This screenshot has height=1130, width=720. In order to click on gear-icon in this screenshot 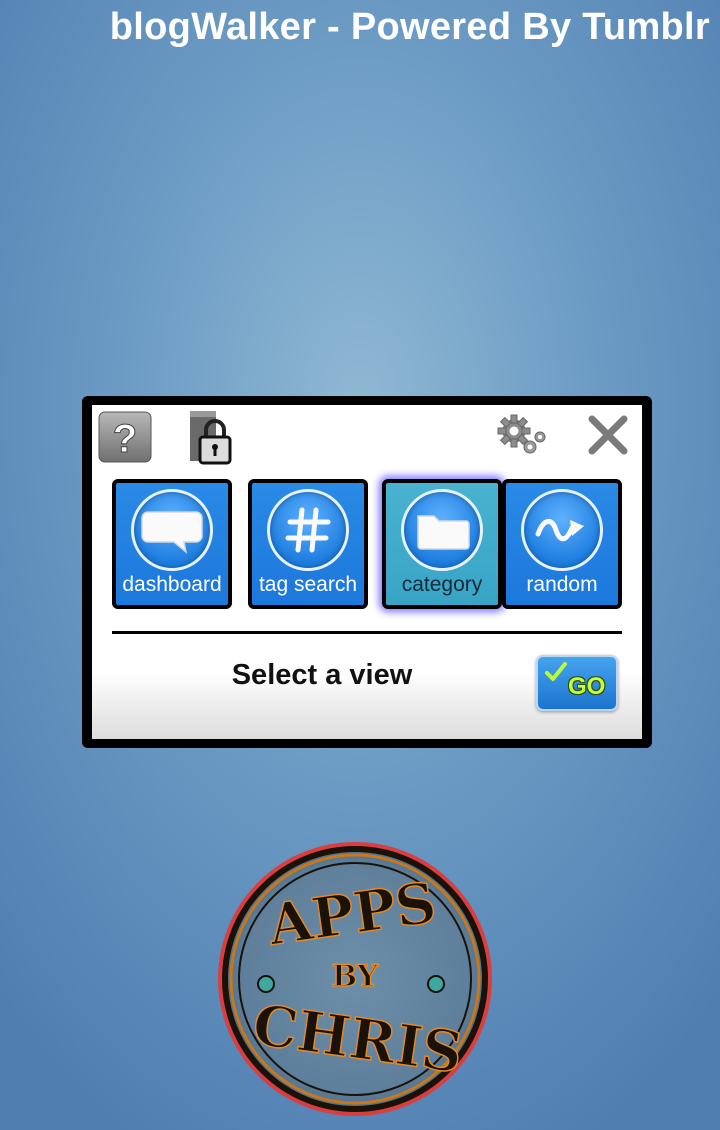, I will do `click(521, 434)`.